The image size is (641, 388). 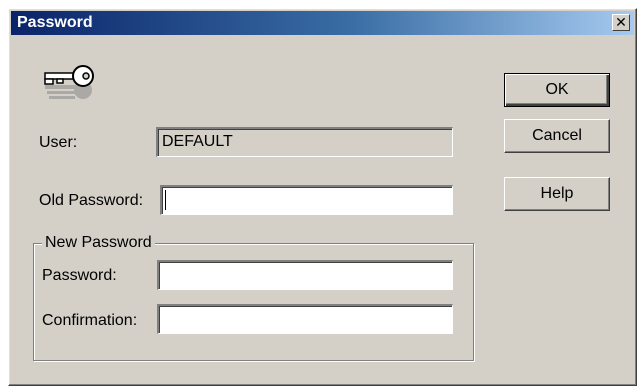 I want to click on ok-button: OK, so click(x=557, y=90).